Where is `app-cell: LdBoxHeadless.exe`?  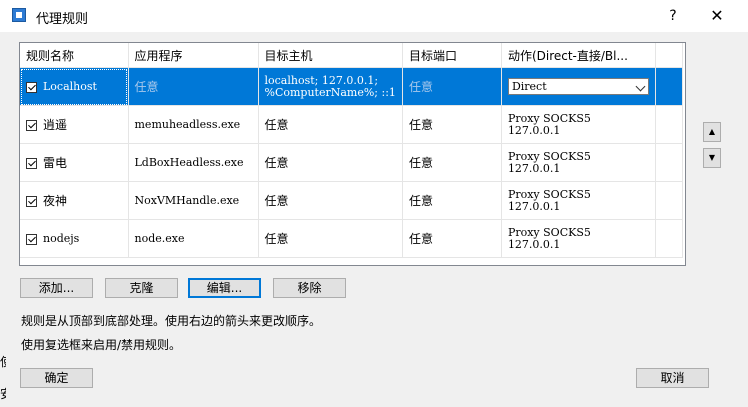
app-cell: LdBoxHeadless.exe is located at coordinates (193, 162).